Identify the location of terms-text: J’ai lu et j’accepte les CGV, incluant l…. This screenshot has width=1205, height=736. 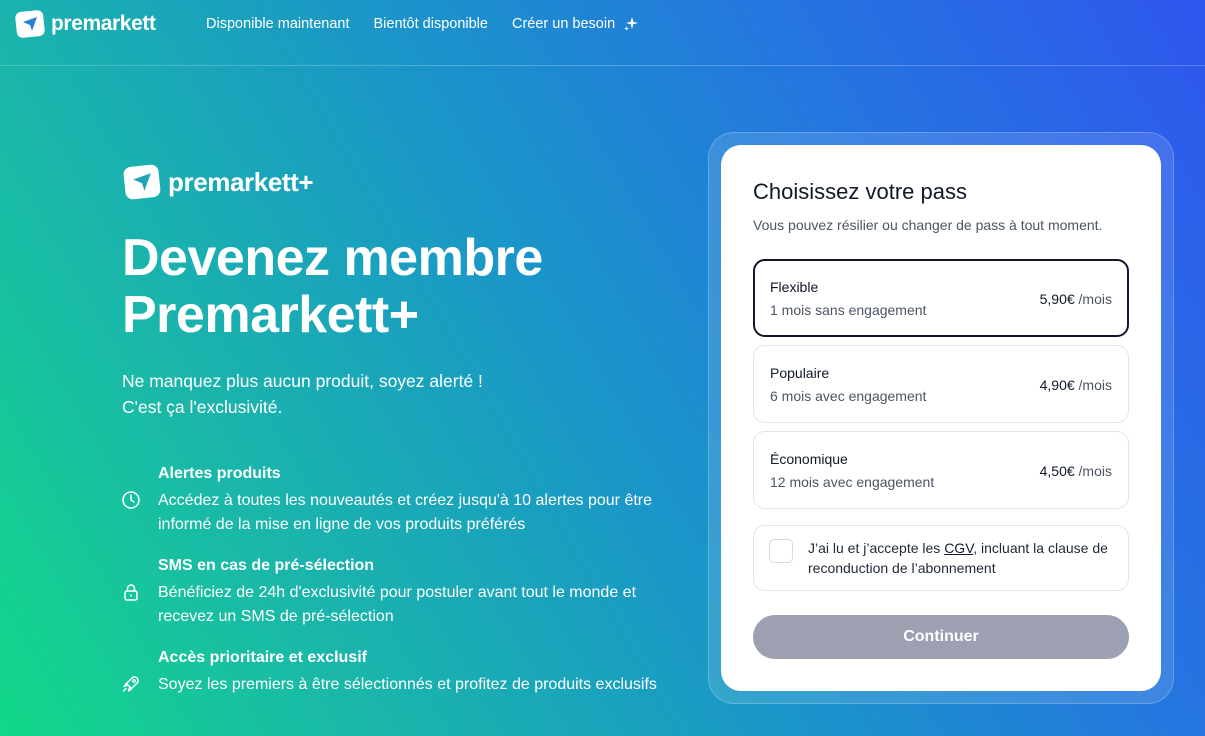
(963, 558).